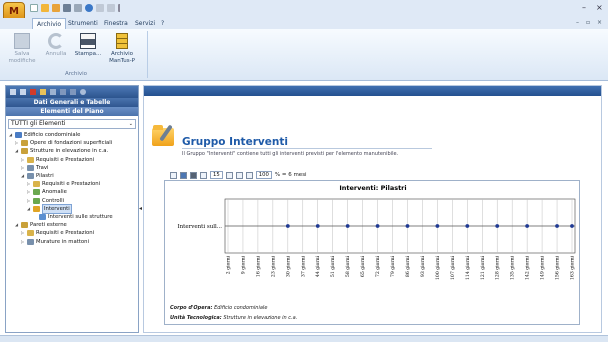 The image size is (608, 342). What do you see at coordinates (162, 23) in the screenshot?
I see `tab-help: ?` at bounding box center [162, 23].